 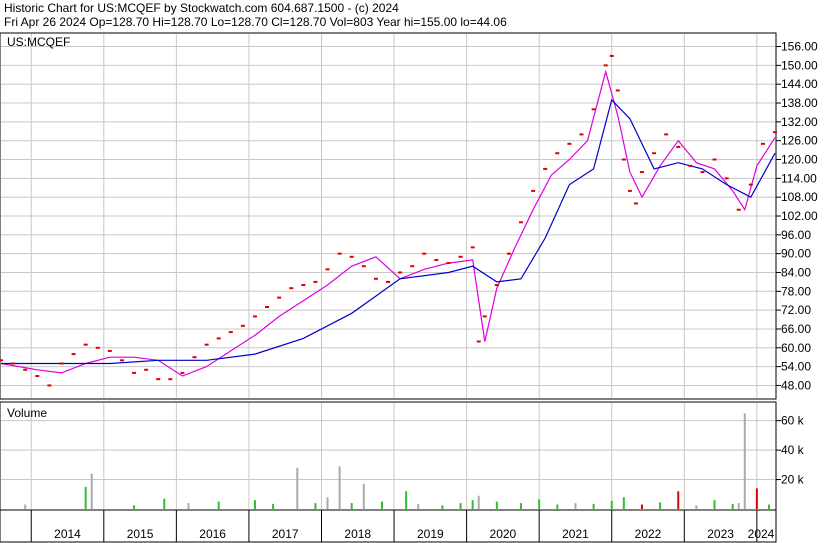 What do you see at coordinates (799, 197) in the screenshot?
I see `price-tick-label: 108.00` at bounding box center [799, 197].